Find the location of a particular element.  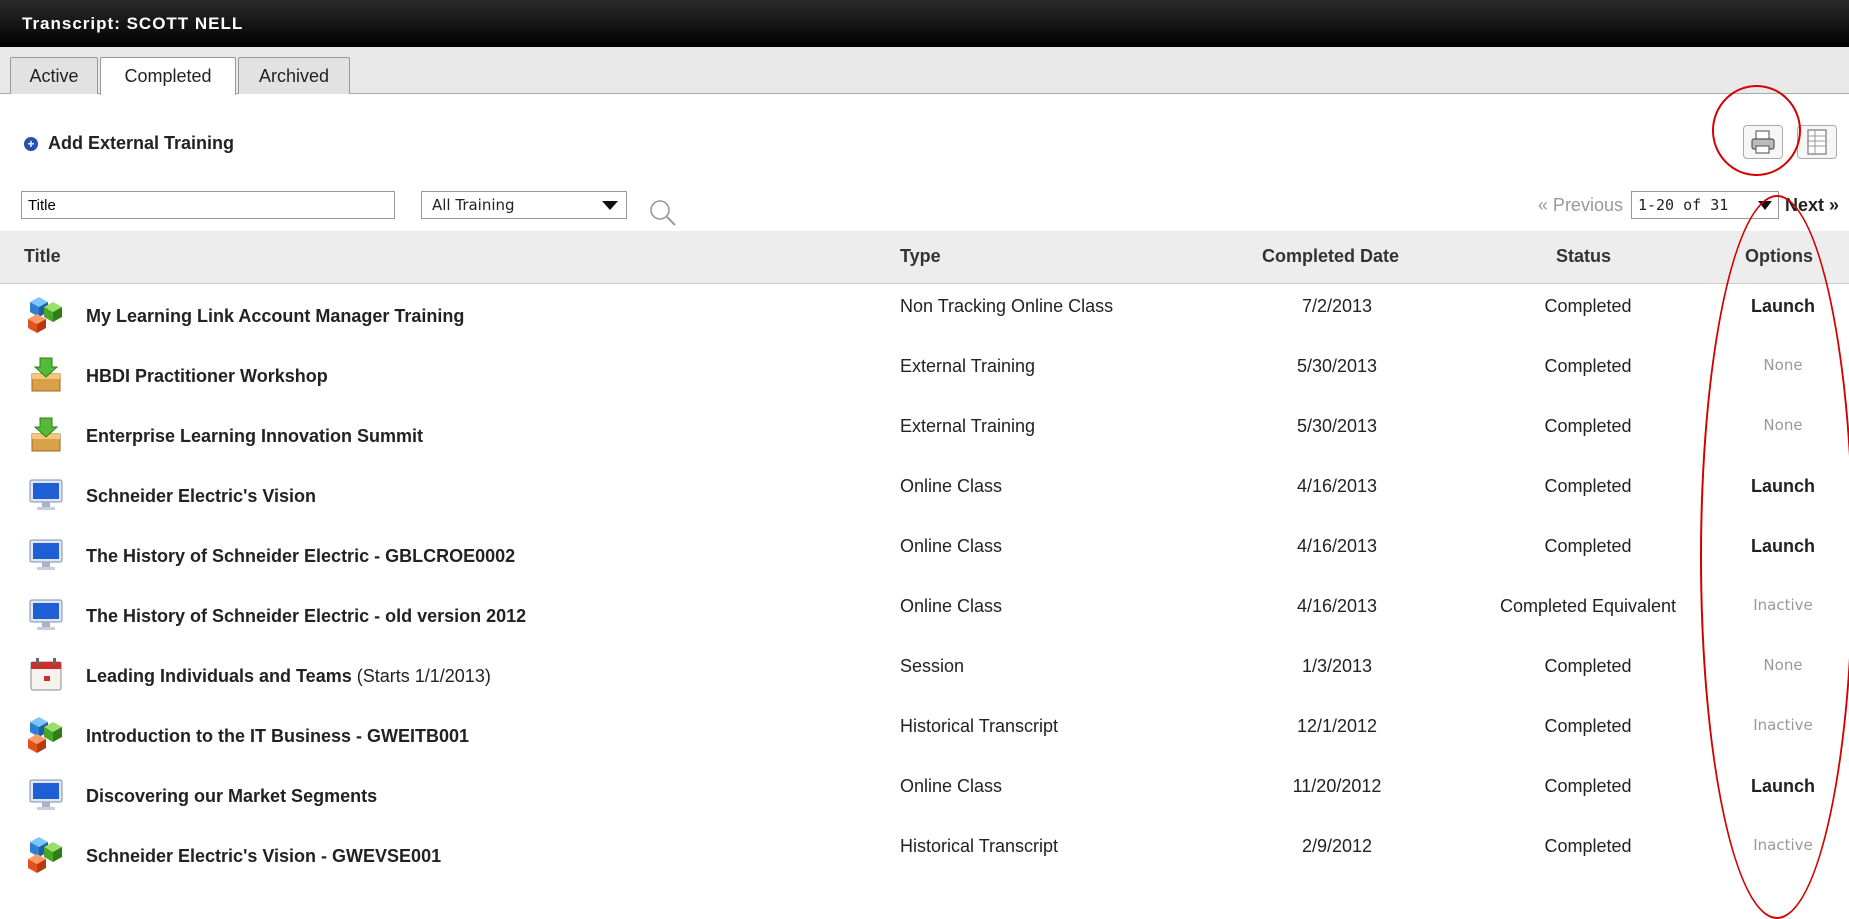

course-title-link: HBDI Practitioner Workshop is located at coordinates (207, 376).